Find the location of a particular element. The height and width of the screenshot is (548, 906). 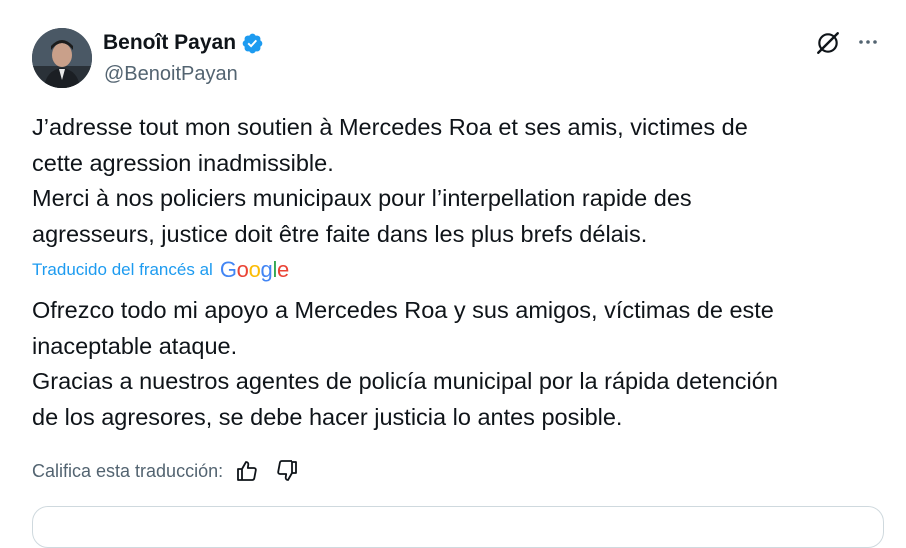

person-avatar-icon is located at coordinates (62, 58).